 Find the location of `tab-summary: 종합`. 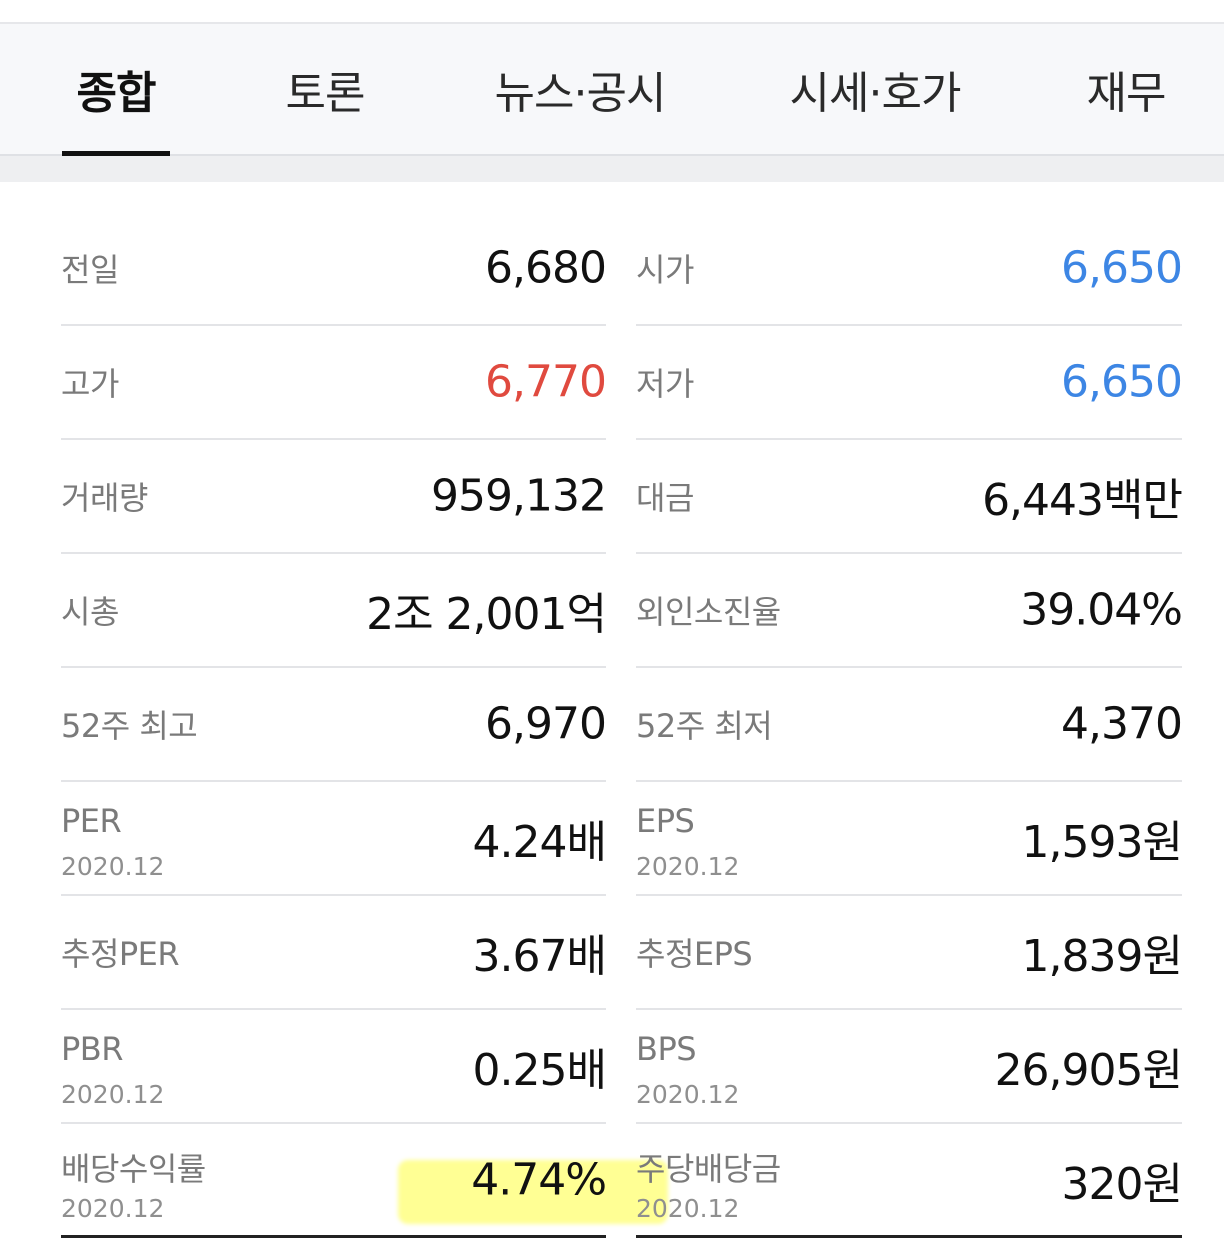

tab-summary: 종합 is located at coordinates (116, 90).